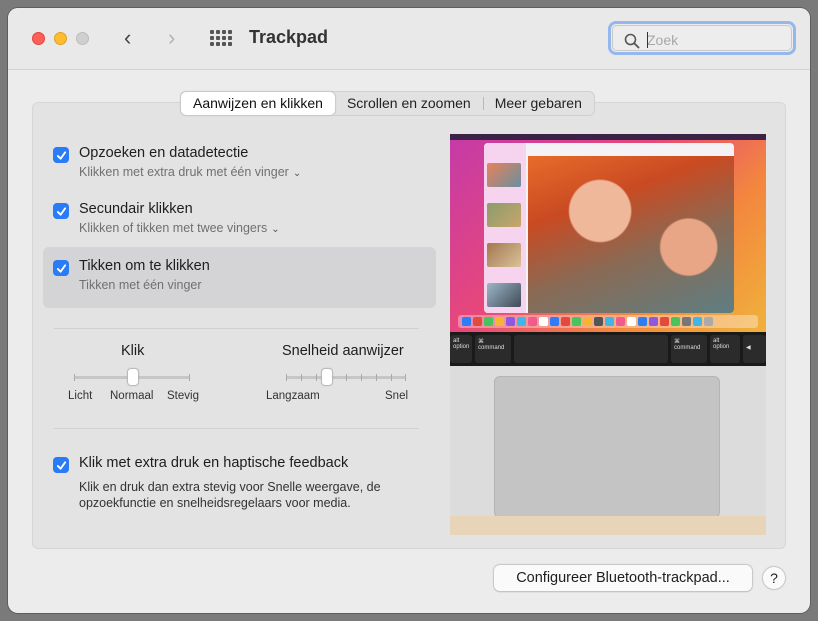 This screenshot has height=621, width=818. I want to click on lookup-checkbox, so click(61, 155).